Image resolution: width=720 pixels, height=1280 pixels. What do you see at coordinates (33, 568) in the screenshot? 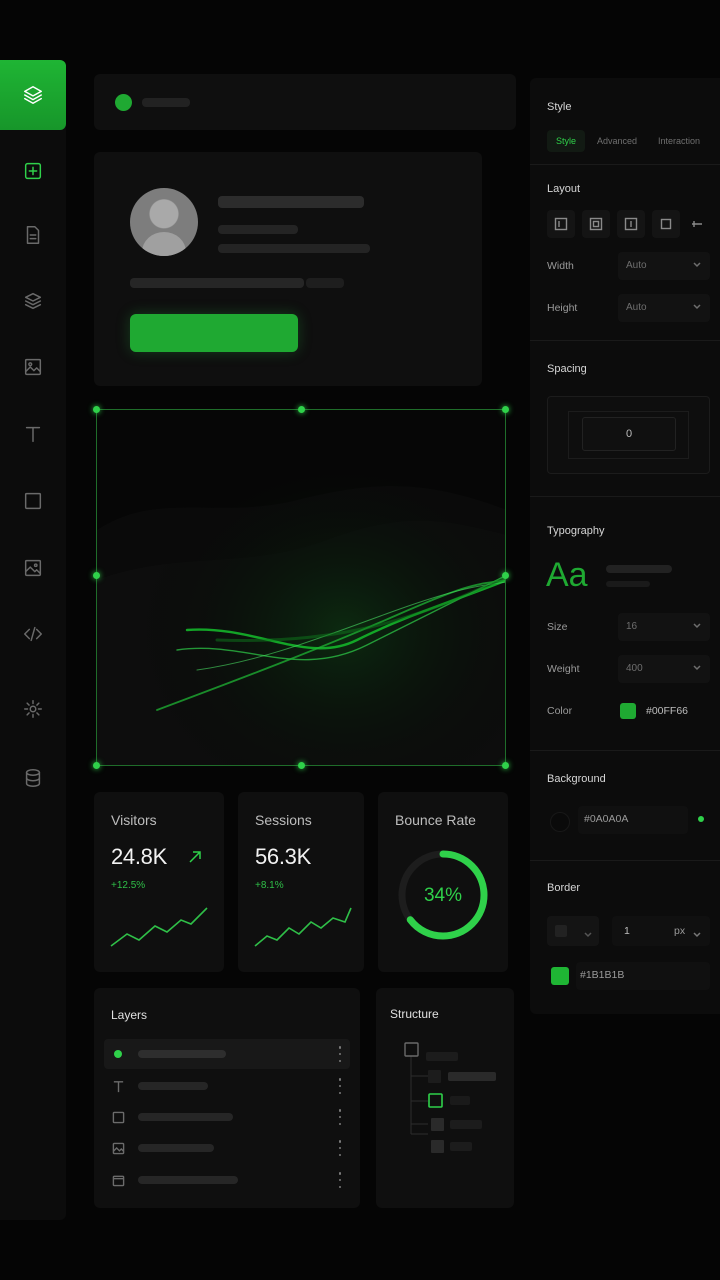
I see `media-icon` at bounding box center [33, 568].